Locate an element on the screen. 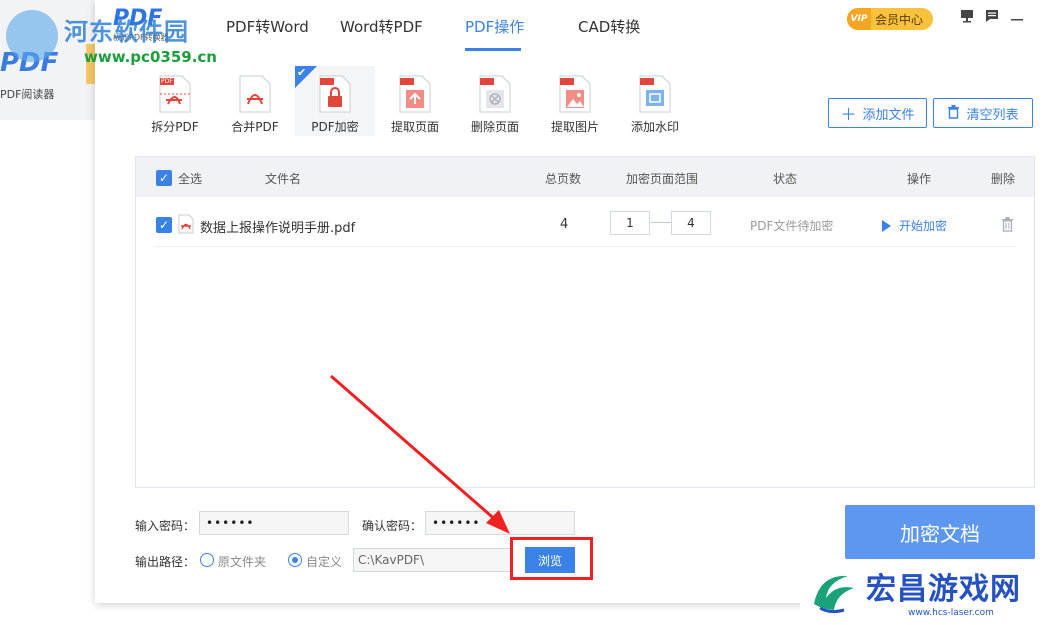 Image resolution: width=1052 pixels, height=625 pixels. tab-word-to-pdf: Word转PDF is located at coordinates (381, 26).